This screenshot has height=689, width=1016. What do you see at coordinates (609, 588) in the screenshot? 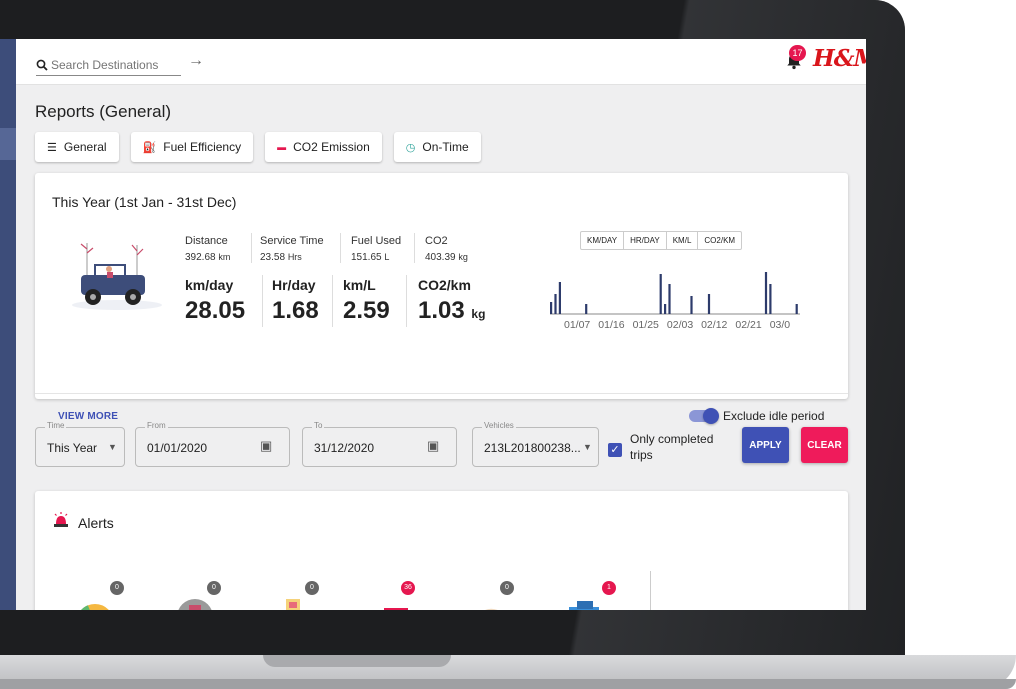
I see `alert-badge: 1` at bounding box center [609, 588].